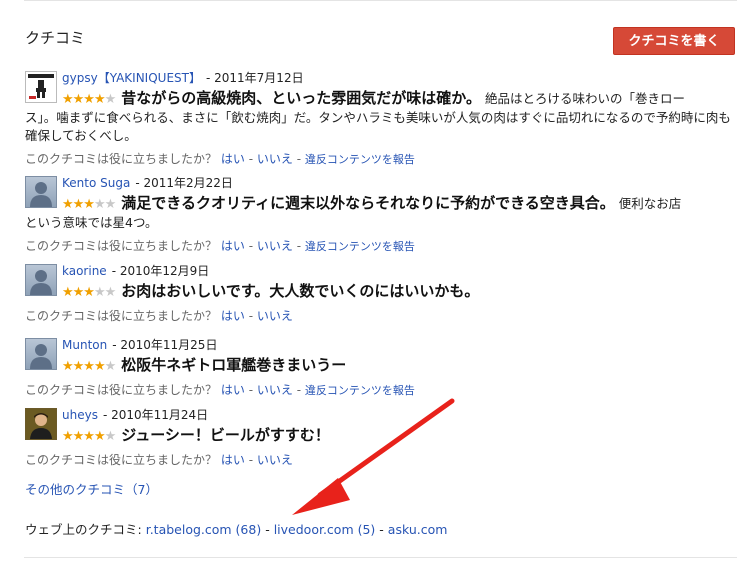  I want to click on web-reviews-label: ウェブ上のクチコミ:, so click(83, 529).